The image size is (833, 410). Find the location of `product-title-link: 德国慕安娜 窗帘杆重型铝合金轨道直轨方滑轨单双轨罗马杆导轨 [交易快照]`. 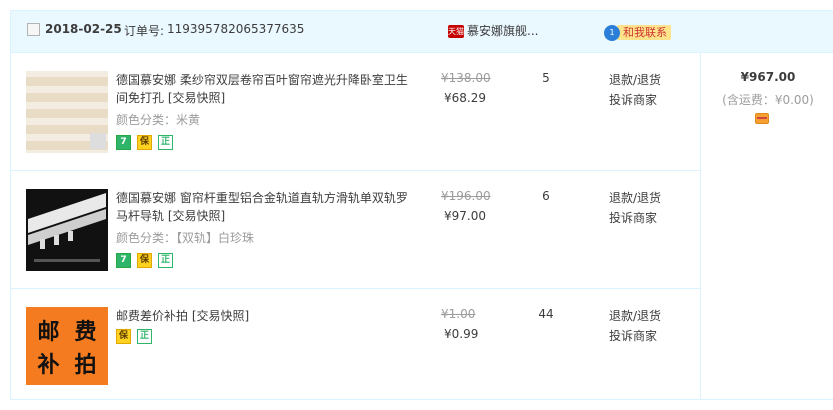

product-title-link: 德国慕安娜 窗帘杆重型铝合金轨道直轨方滑轨单双轨罗马杆导轨 [交易快照] is located at coordinates (263, 207).